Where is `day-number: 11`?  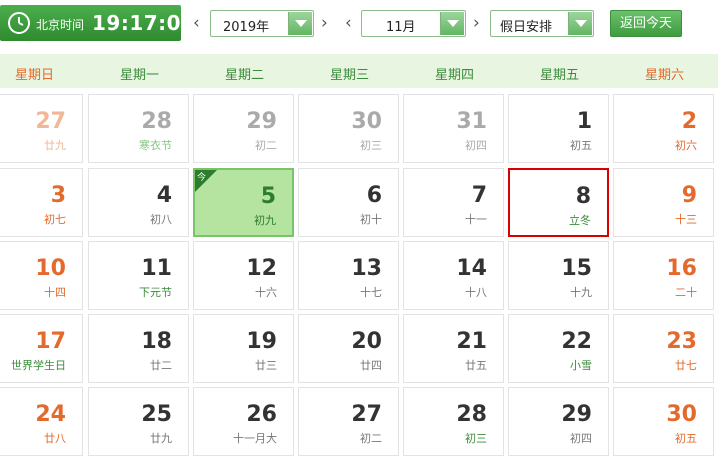 day-number: 11 is located at coordinates (156, 268).